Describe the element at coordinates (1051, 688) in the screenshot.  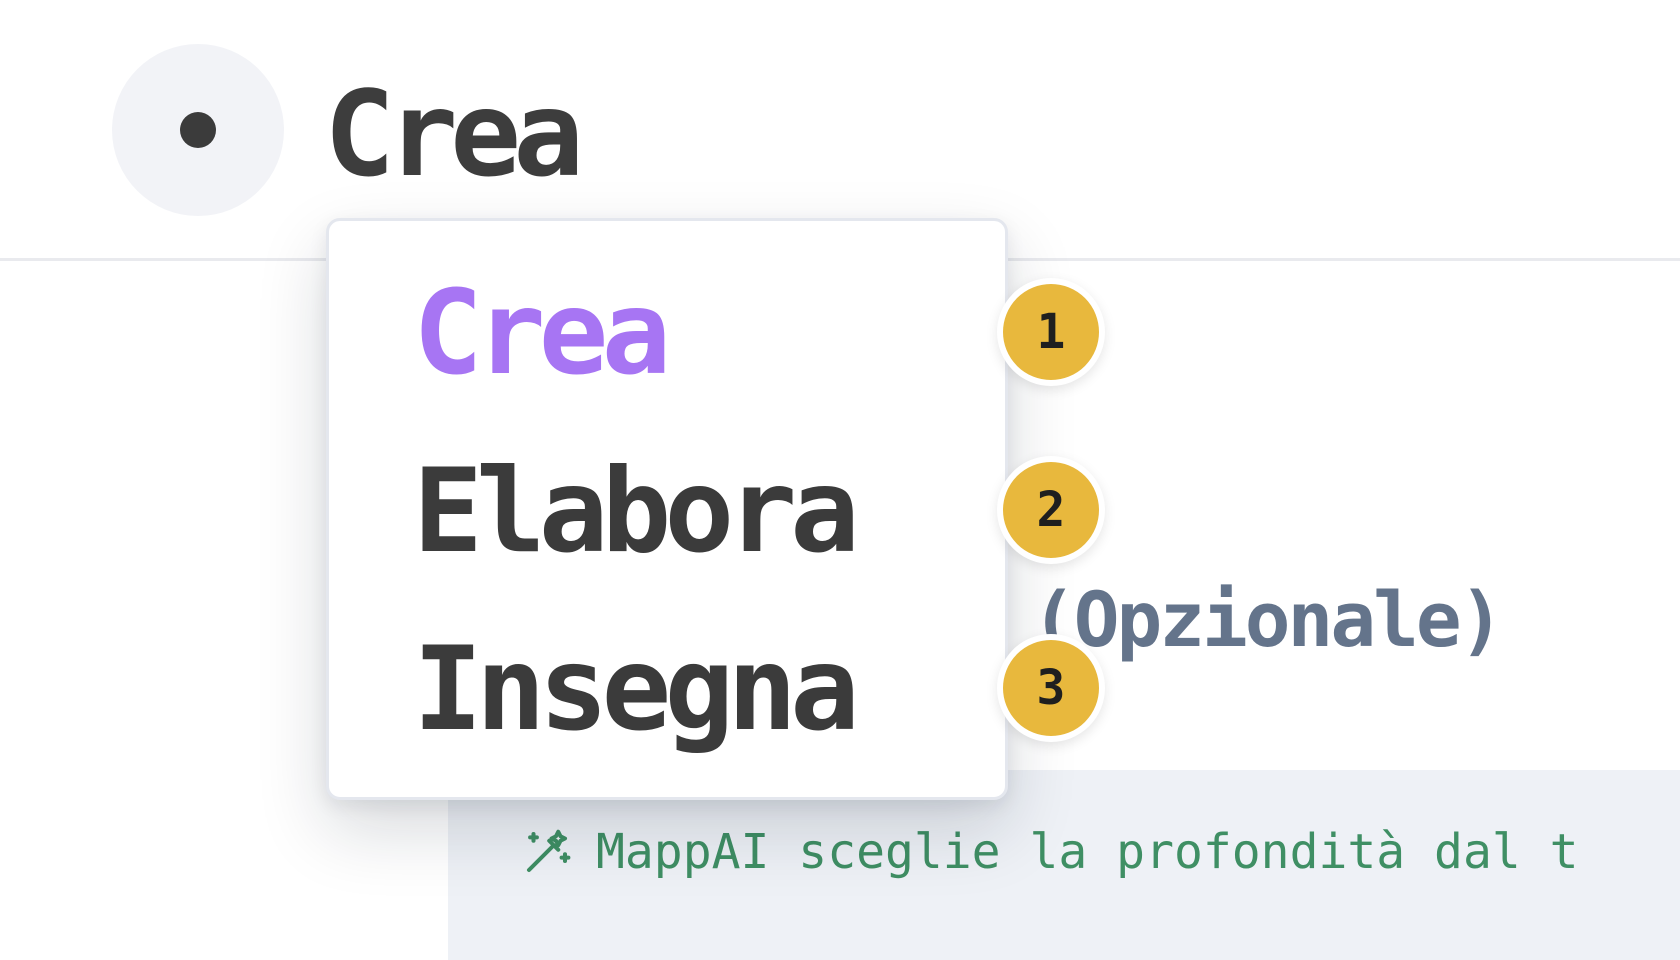
I see `number-badge-3: 3` at that location.